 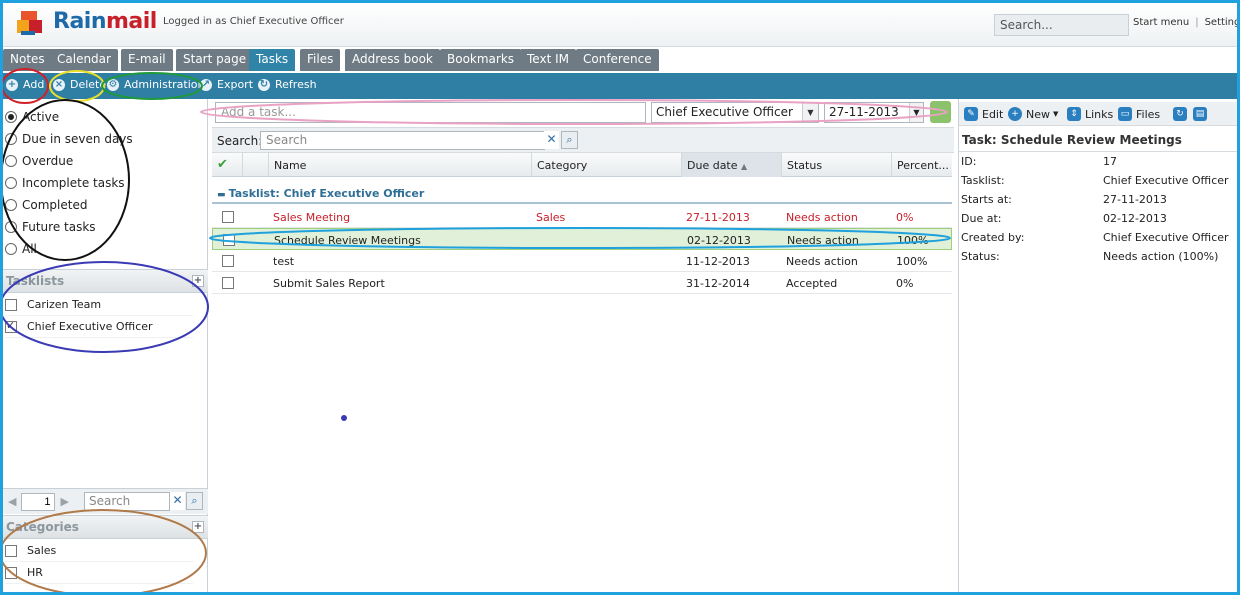 What do you see at coordinates (548, 60) in the screenshot?
I see `tab-text-im: Text IM` at bounding box center [548, 60].